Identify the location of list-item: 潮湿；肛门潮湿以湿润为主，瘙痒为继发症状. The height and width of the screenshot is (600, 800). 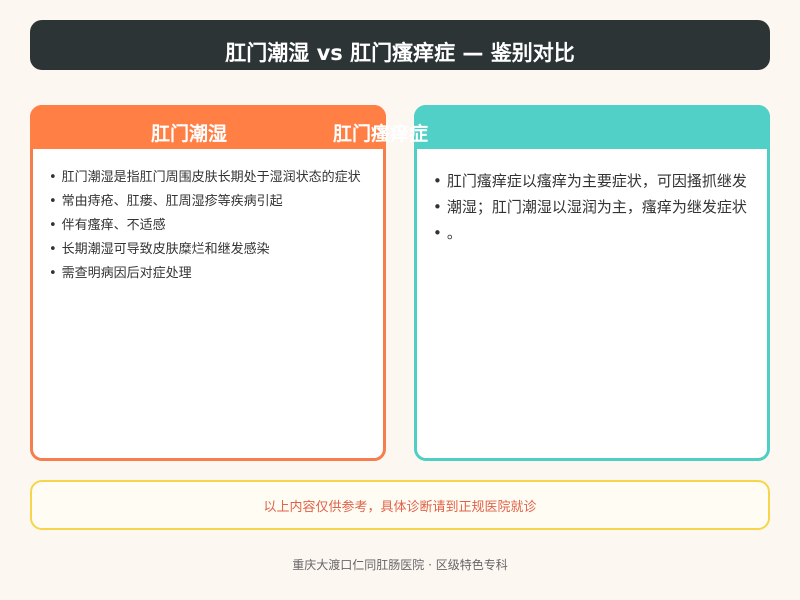
(600, 207).